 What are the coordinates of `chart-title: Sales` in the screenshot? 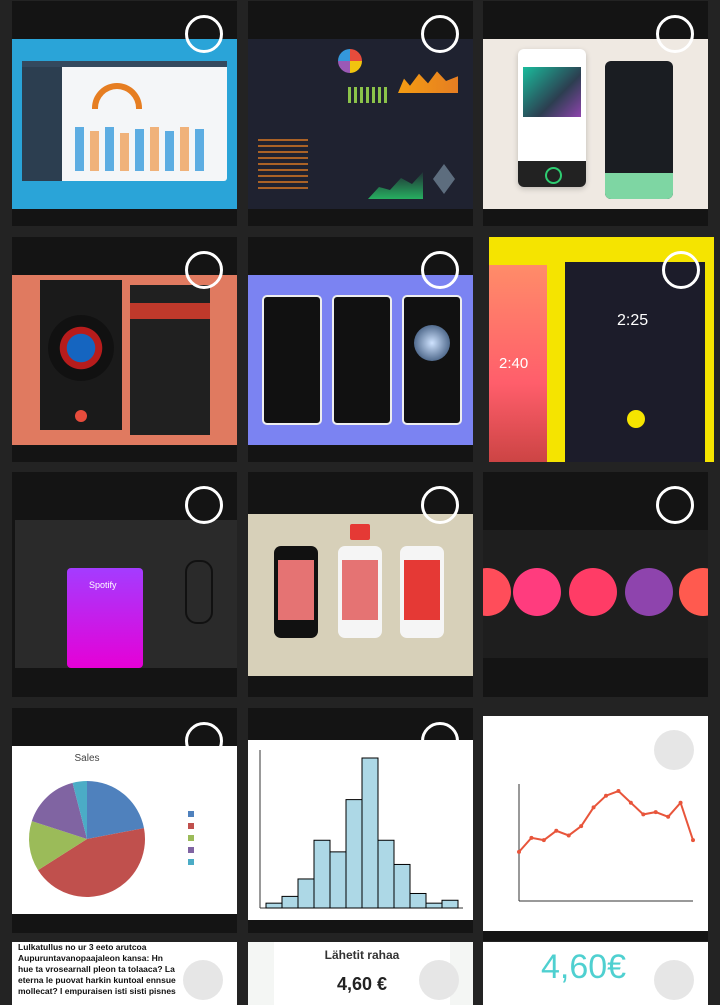 It's located at (87, 758).